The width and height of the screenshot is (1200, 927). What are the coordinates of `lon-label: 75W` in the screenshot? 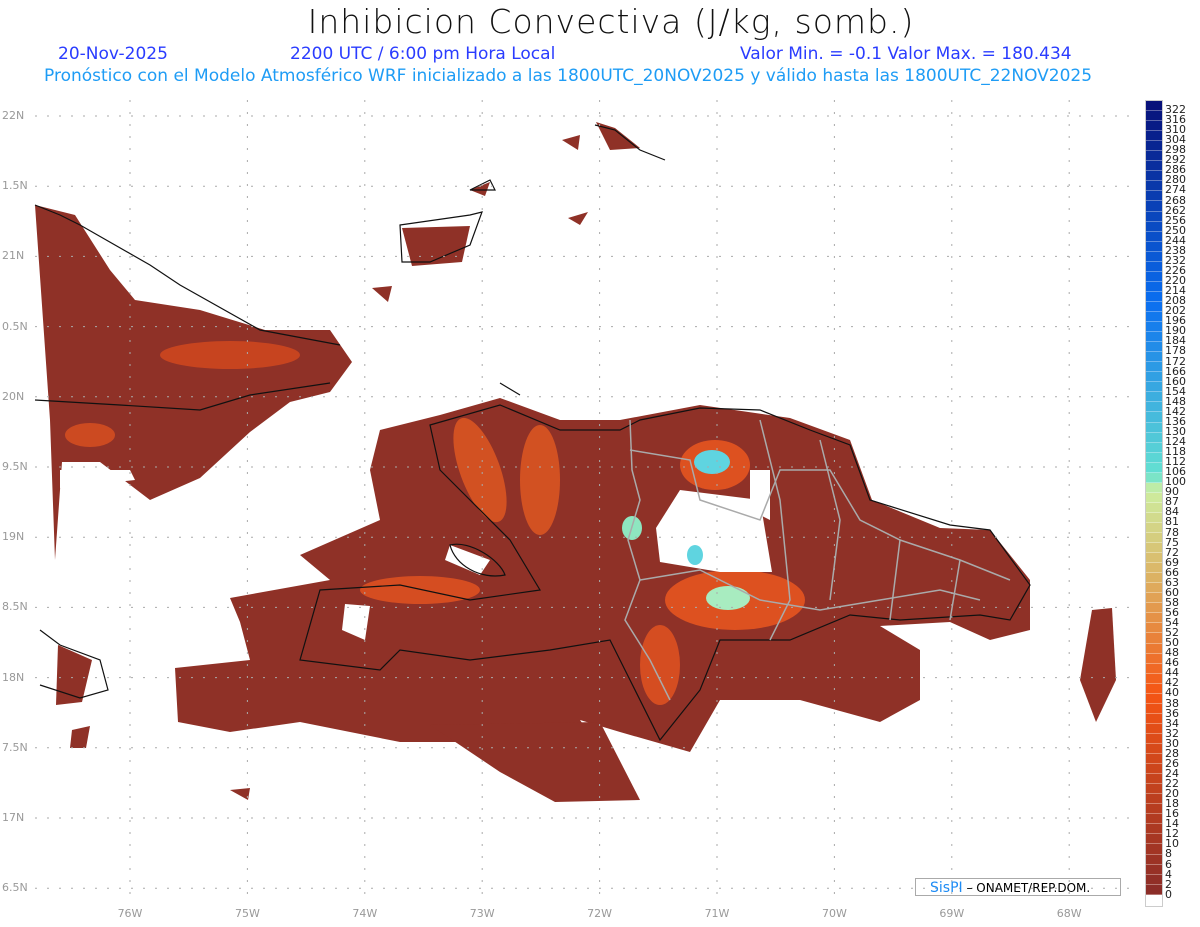 It's located at (247, 913).